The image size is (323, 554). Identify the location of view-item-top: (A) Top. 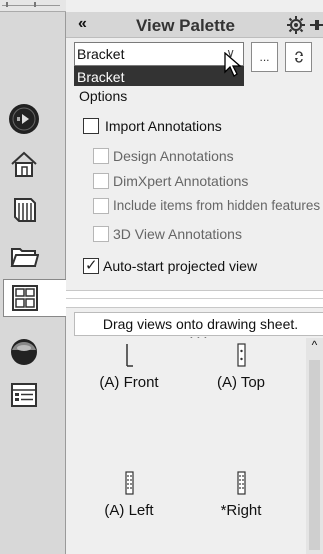
(241, 366).